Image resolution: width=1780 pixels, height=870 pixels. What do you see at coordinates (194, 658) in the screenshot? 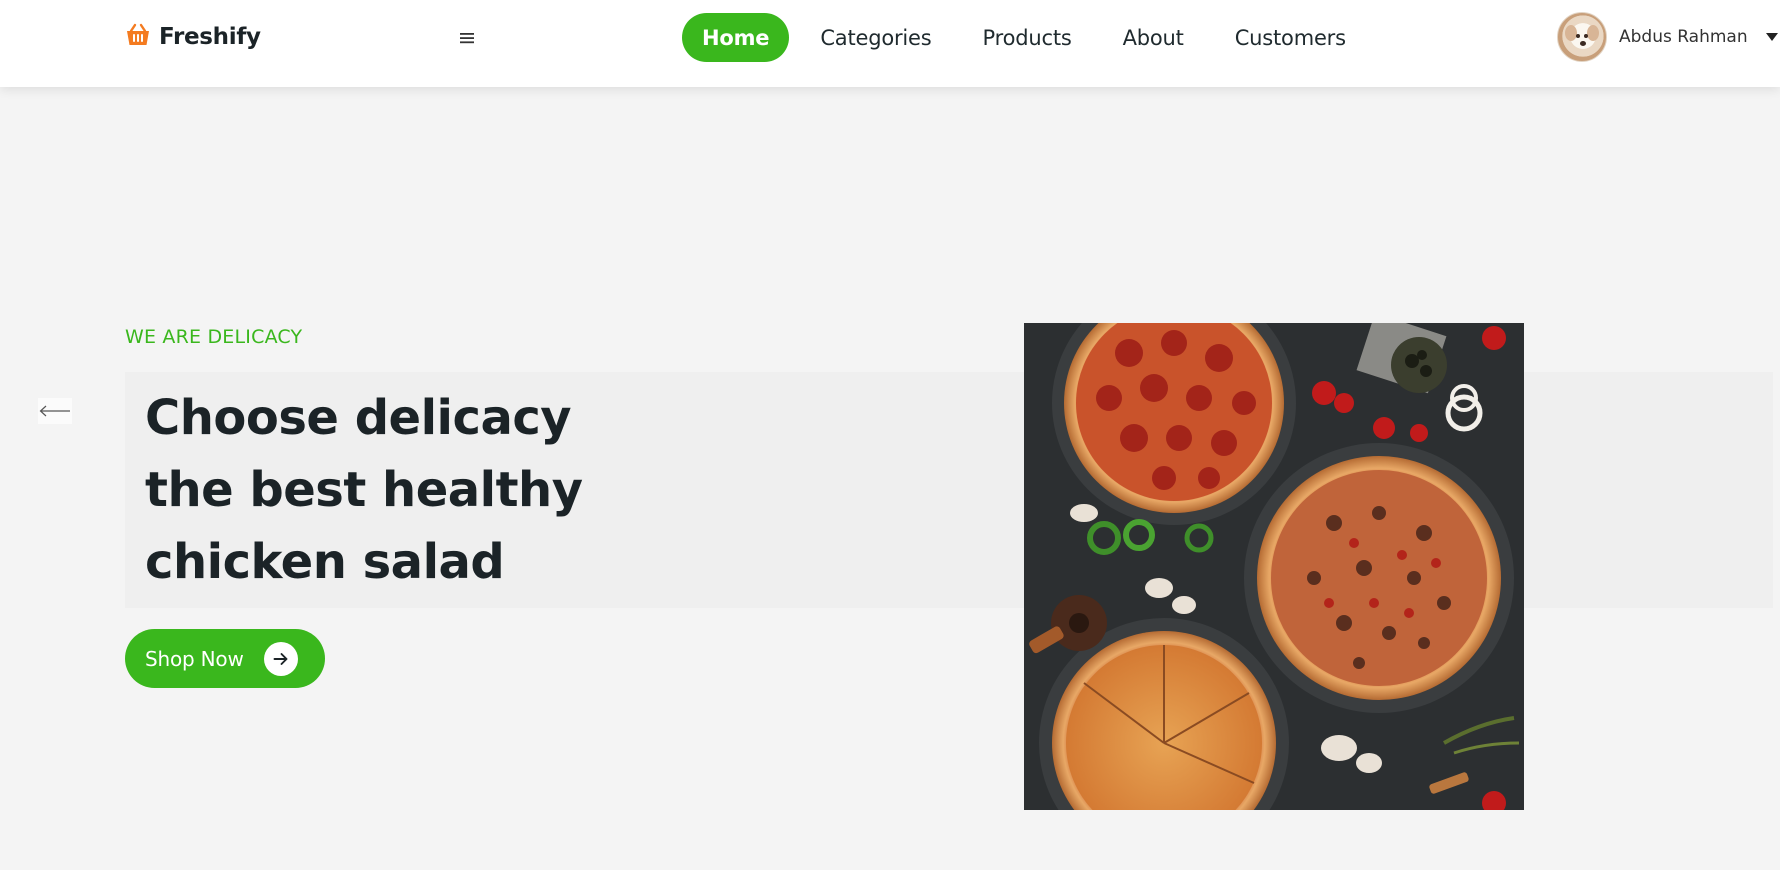
I see `shop-now-label: Shop Now` at bounding box center [194, 658].